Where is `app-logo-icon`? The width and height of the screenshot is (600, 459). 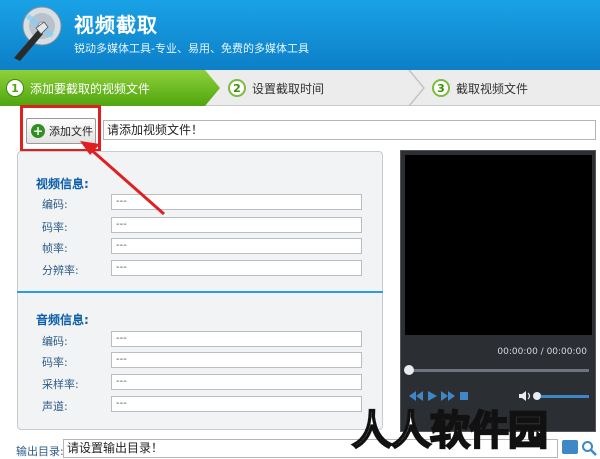
app-logo-icon is located at coordinates (38, 33).